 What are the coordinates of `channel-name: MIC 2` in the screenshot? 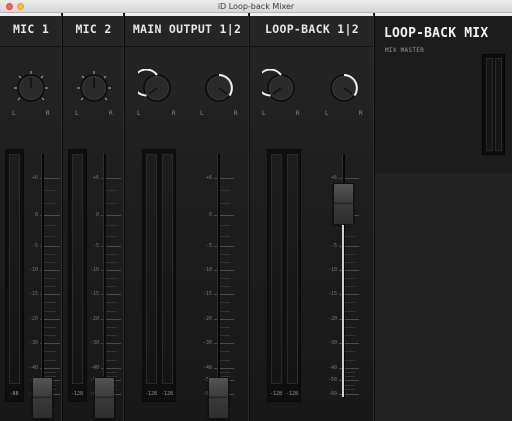 It's located at (93, 29).